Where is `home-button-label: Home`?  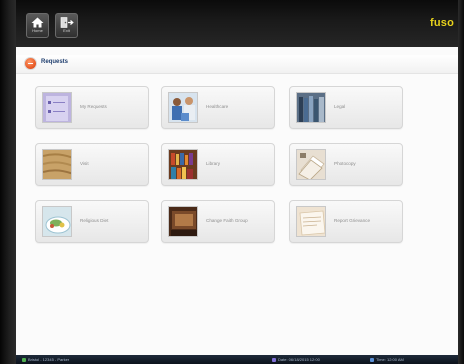
home-button-label: Home is located at coordinates (37, 30).